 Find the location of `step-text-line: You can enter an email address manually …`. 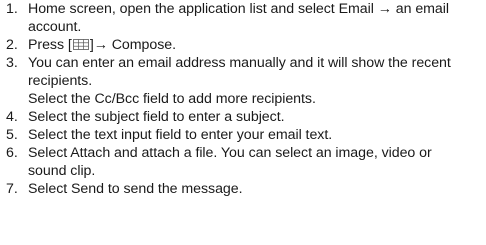

step-text-line: You can enter an email address manually … is located at coordinates (239, 63).